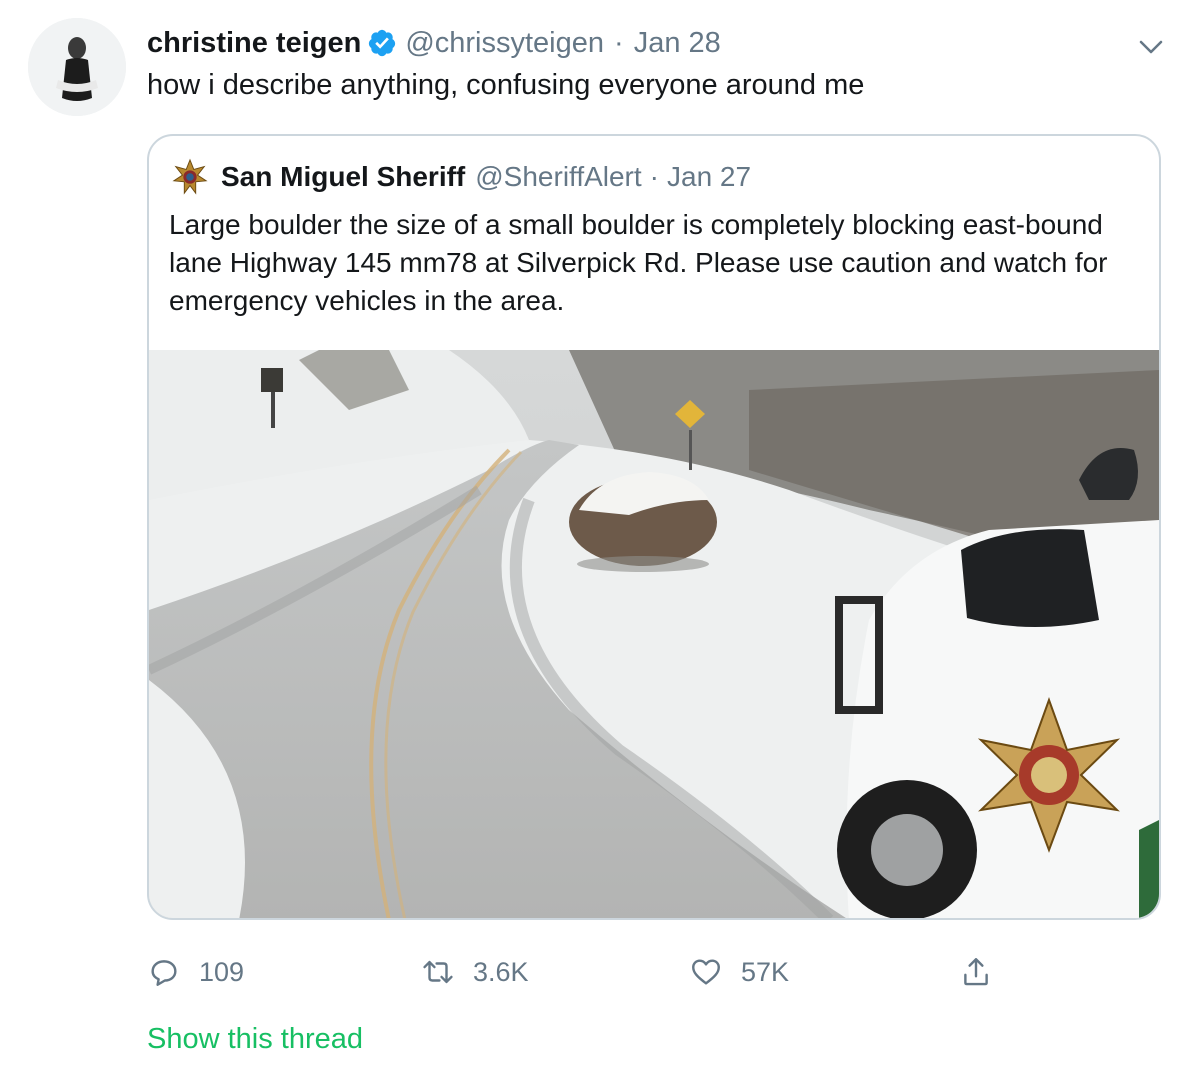  Describe the element at coordinates (195, 972) in the screenshot. I see `reply-button: 109` at that location.